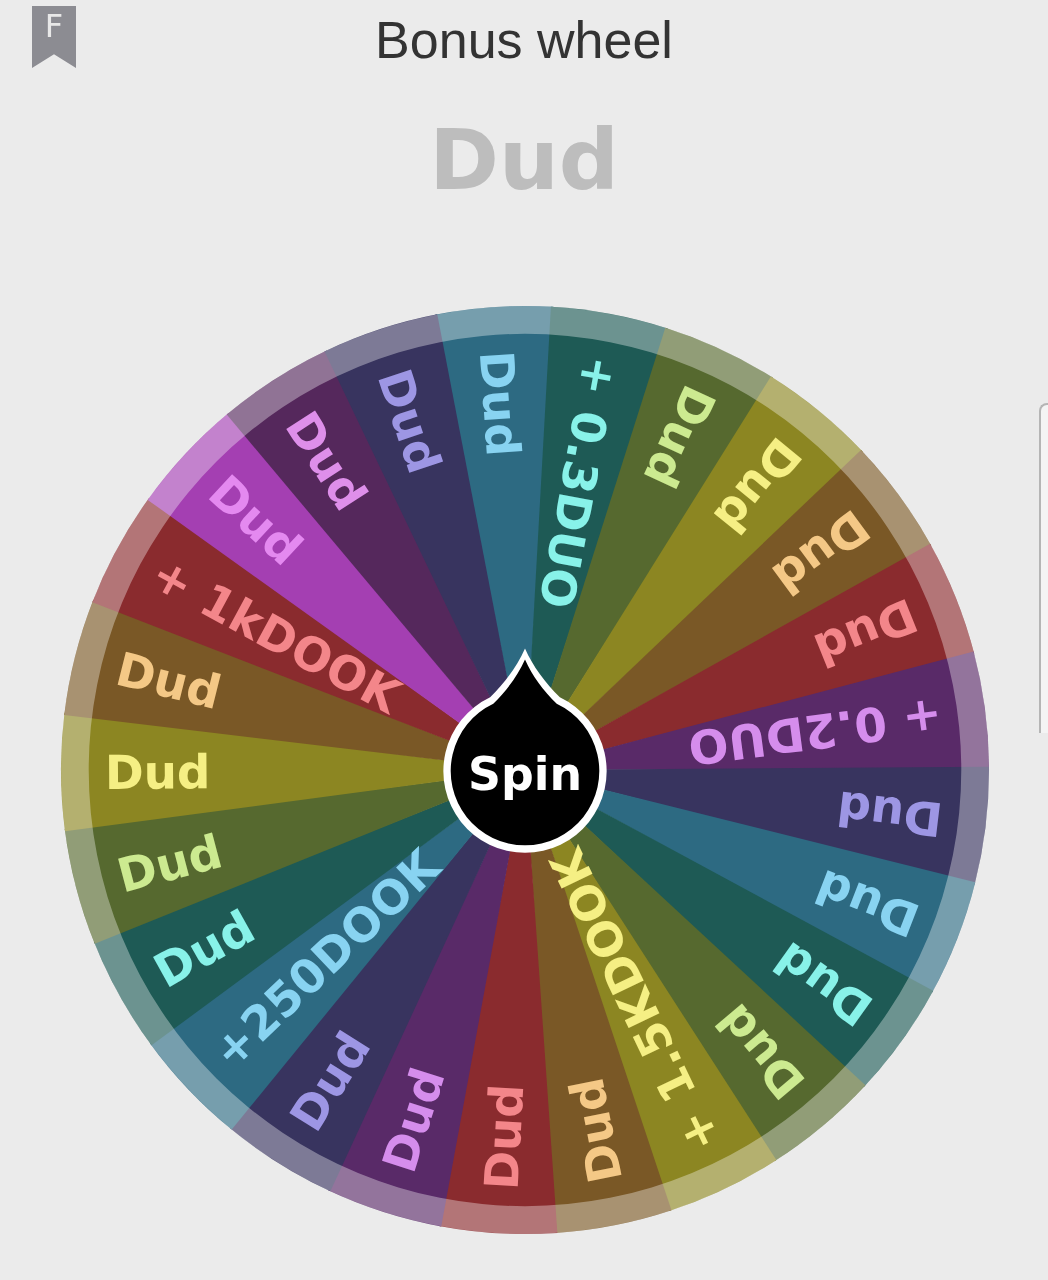 The image size is (1048, 1280). I want to click on segment-label: + 0.3DUO, so click(578, 482).